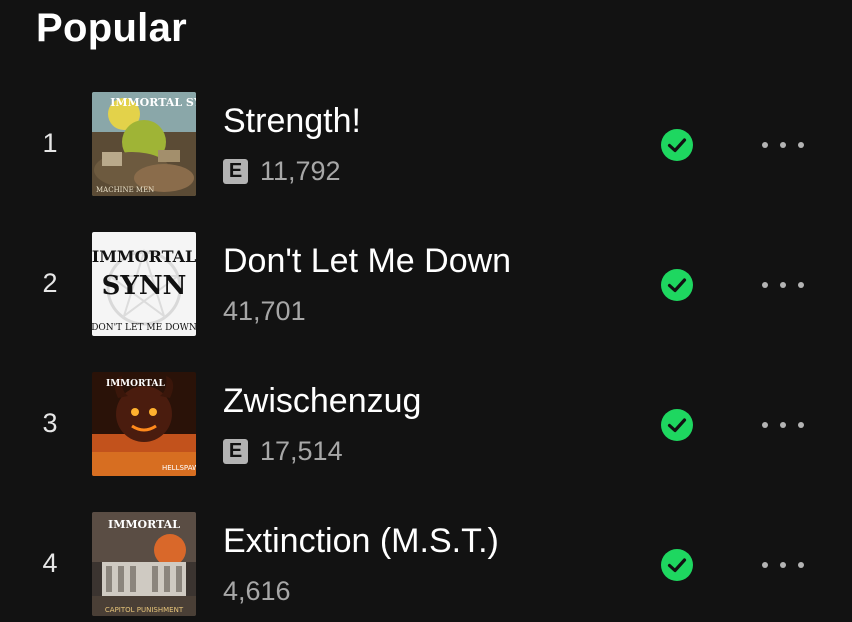  I want to click on album-cover: IMMORTAL SYNN MACHINE MEN, so click(144, 144).